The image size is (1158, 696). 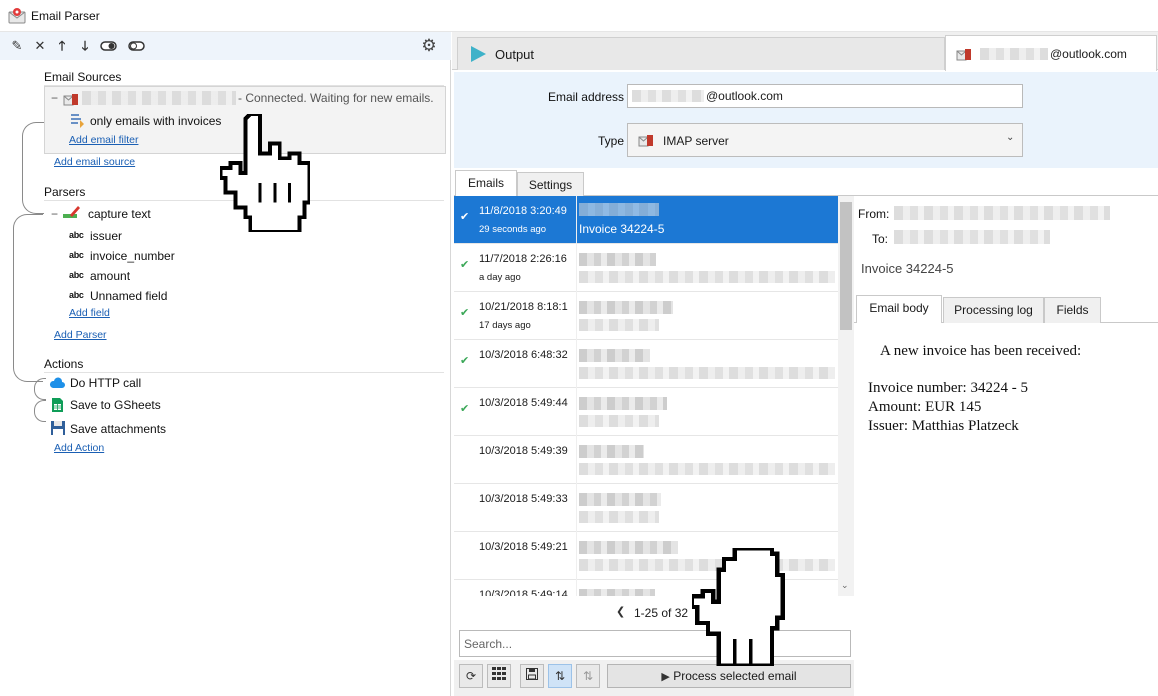 I want to click on previous-page-icon: ❮, so click(x=620, y=611).